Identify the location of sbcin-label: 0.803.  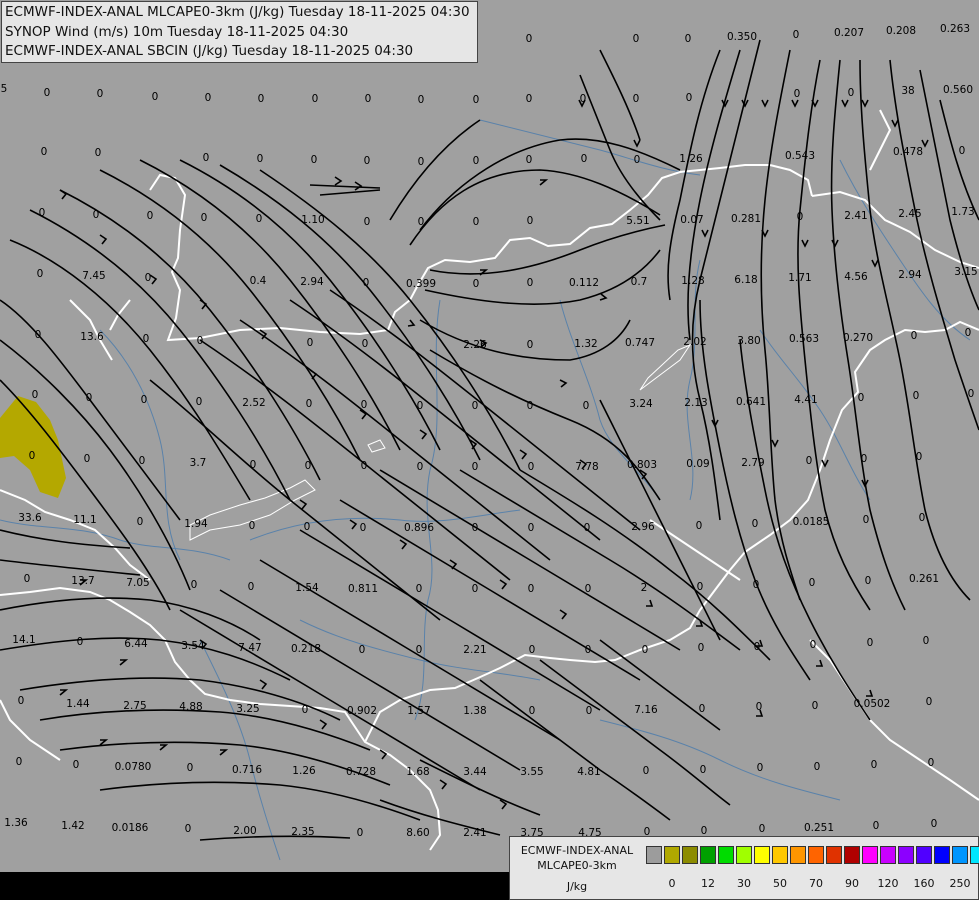
(642, 465).